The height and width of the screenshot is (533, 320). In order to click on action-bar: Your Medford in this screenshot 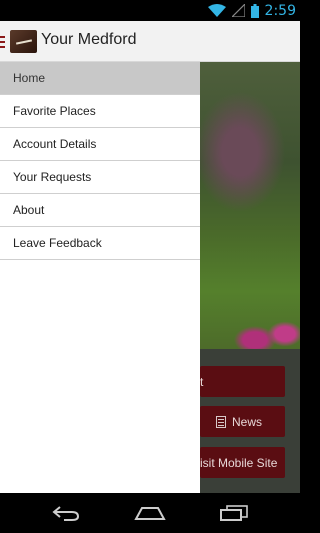, I will do `click(150, 41)`.